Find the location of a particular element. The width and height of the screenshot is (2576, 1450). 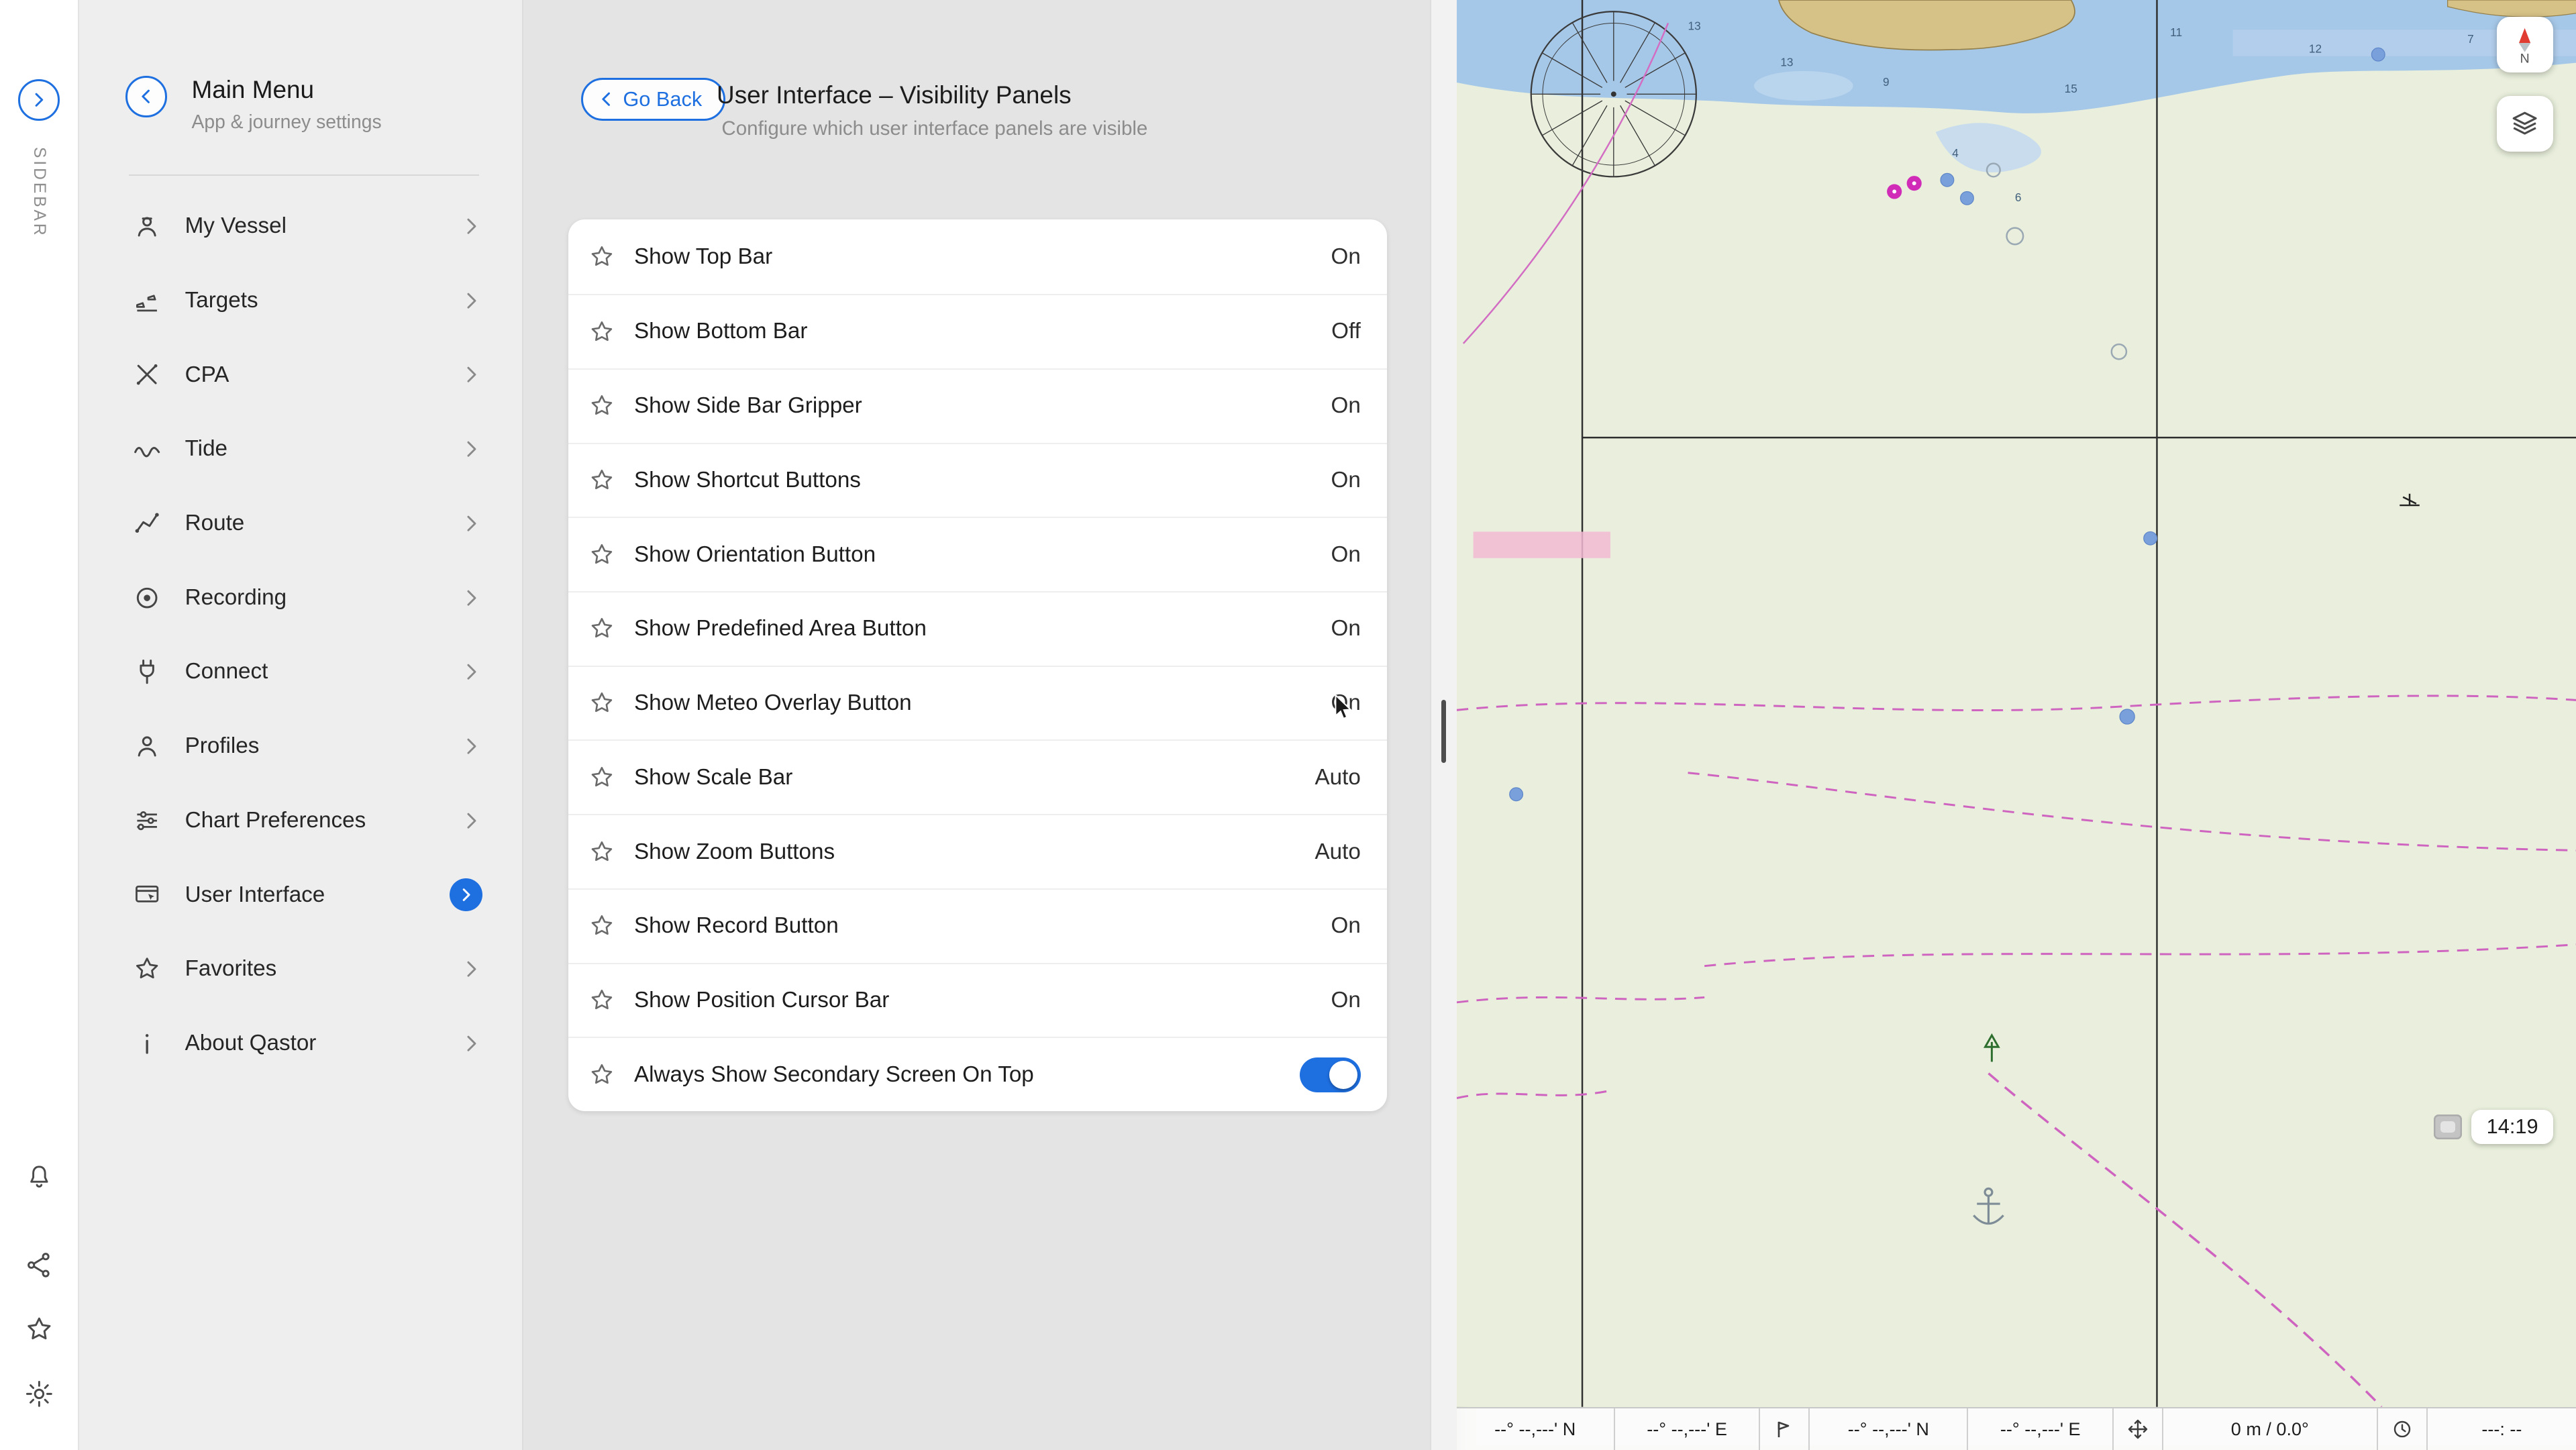

toggle-knob is located at coordinates (1343, 1074).